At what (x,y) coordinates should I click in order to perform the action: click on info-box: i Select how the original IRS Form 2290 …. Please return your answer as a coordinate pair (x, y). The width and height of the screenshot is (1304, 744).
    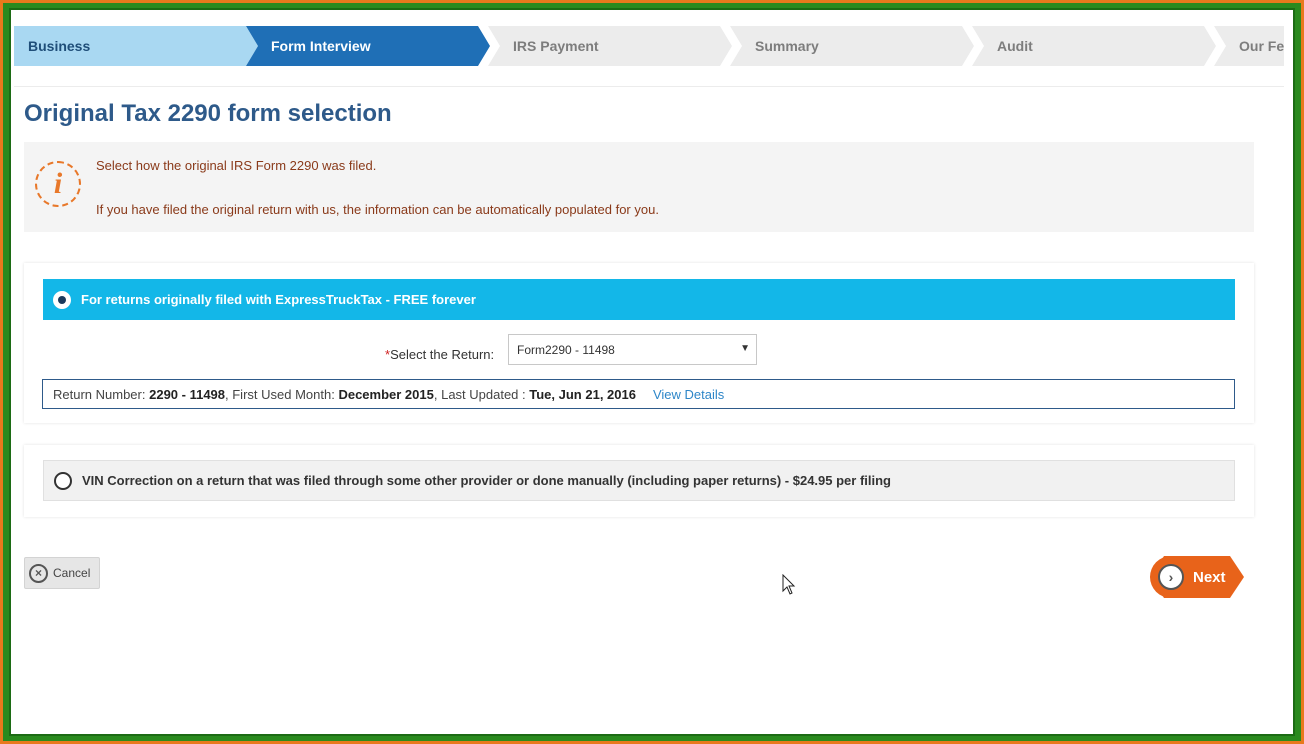
    Looking at the image, I should click on (639, 187).